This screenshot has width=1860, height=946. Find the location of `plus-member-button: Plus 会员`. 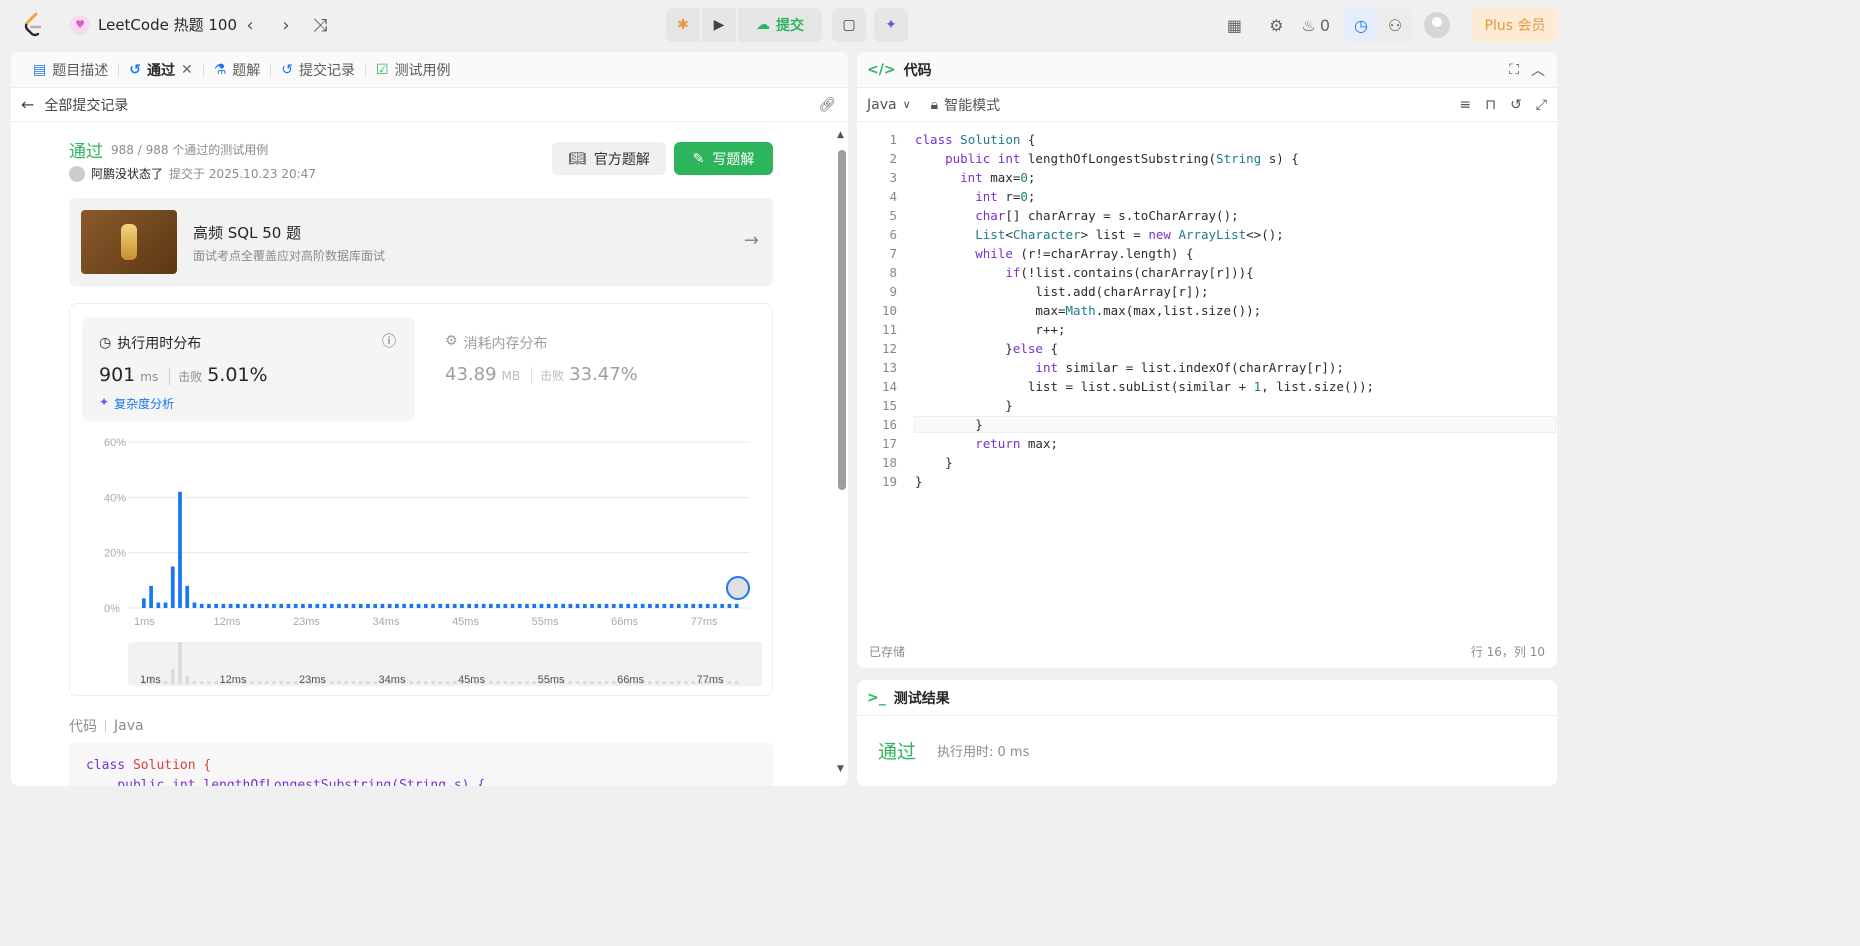

plus-member-button: Plus 会员 is located at coordinates (1515, 25).